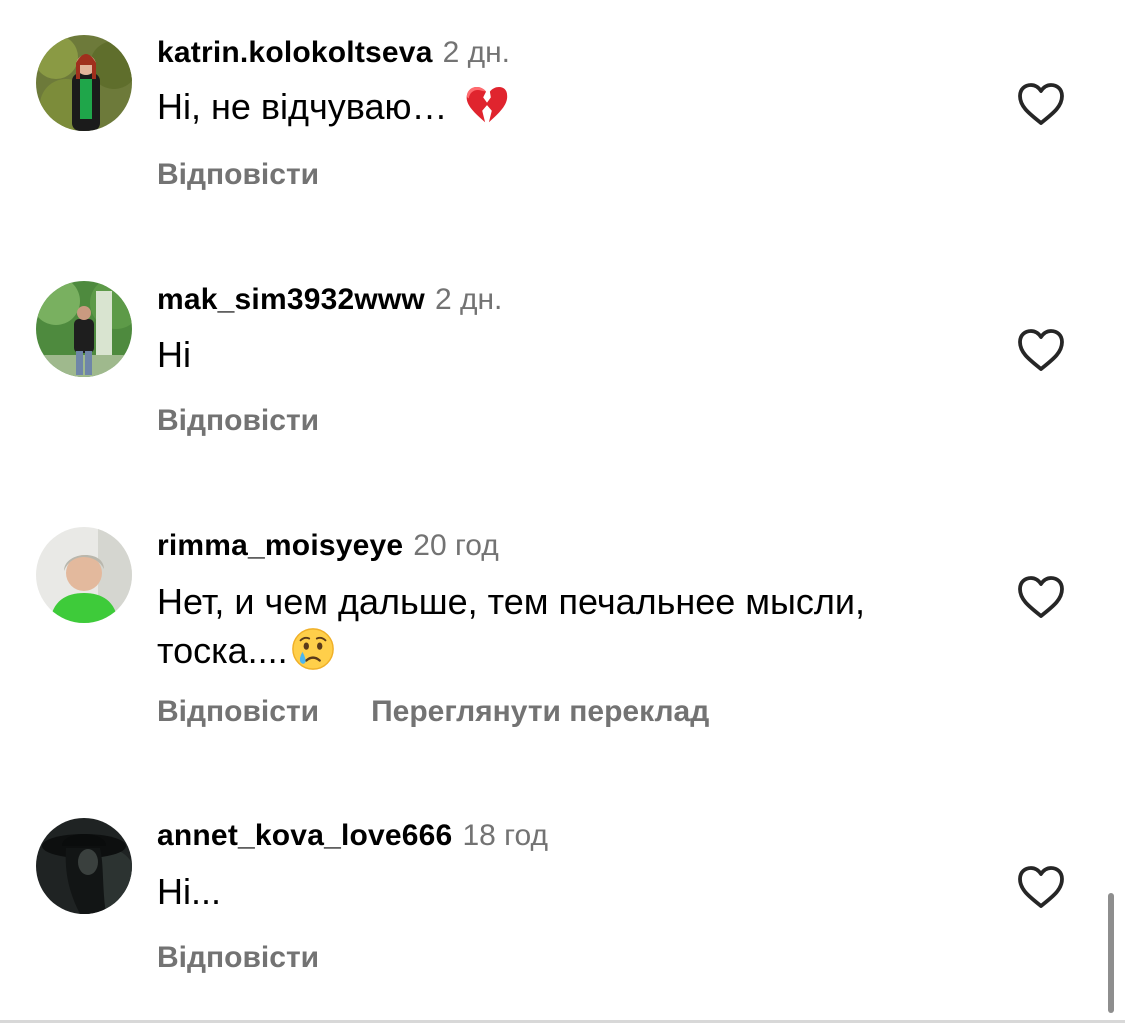  I want to click on avatar, so click(84, 866).